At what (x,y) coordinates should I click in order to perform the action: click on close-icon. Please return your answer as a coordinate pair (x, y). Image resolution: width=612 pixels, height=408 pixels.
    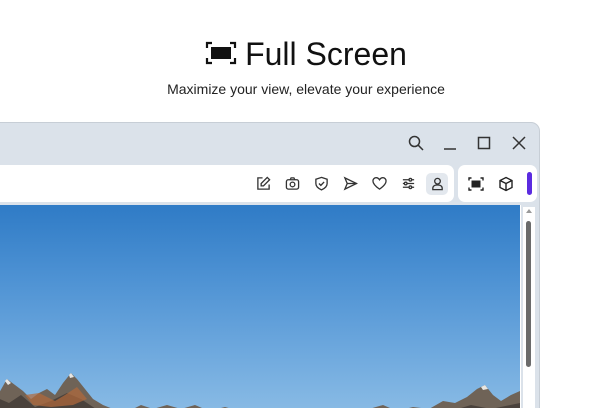
    Looking at the image, I should click on (519, 143).